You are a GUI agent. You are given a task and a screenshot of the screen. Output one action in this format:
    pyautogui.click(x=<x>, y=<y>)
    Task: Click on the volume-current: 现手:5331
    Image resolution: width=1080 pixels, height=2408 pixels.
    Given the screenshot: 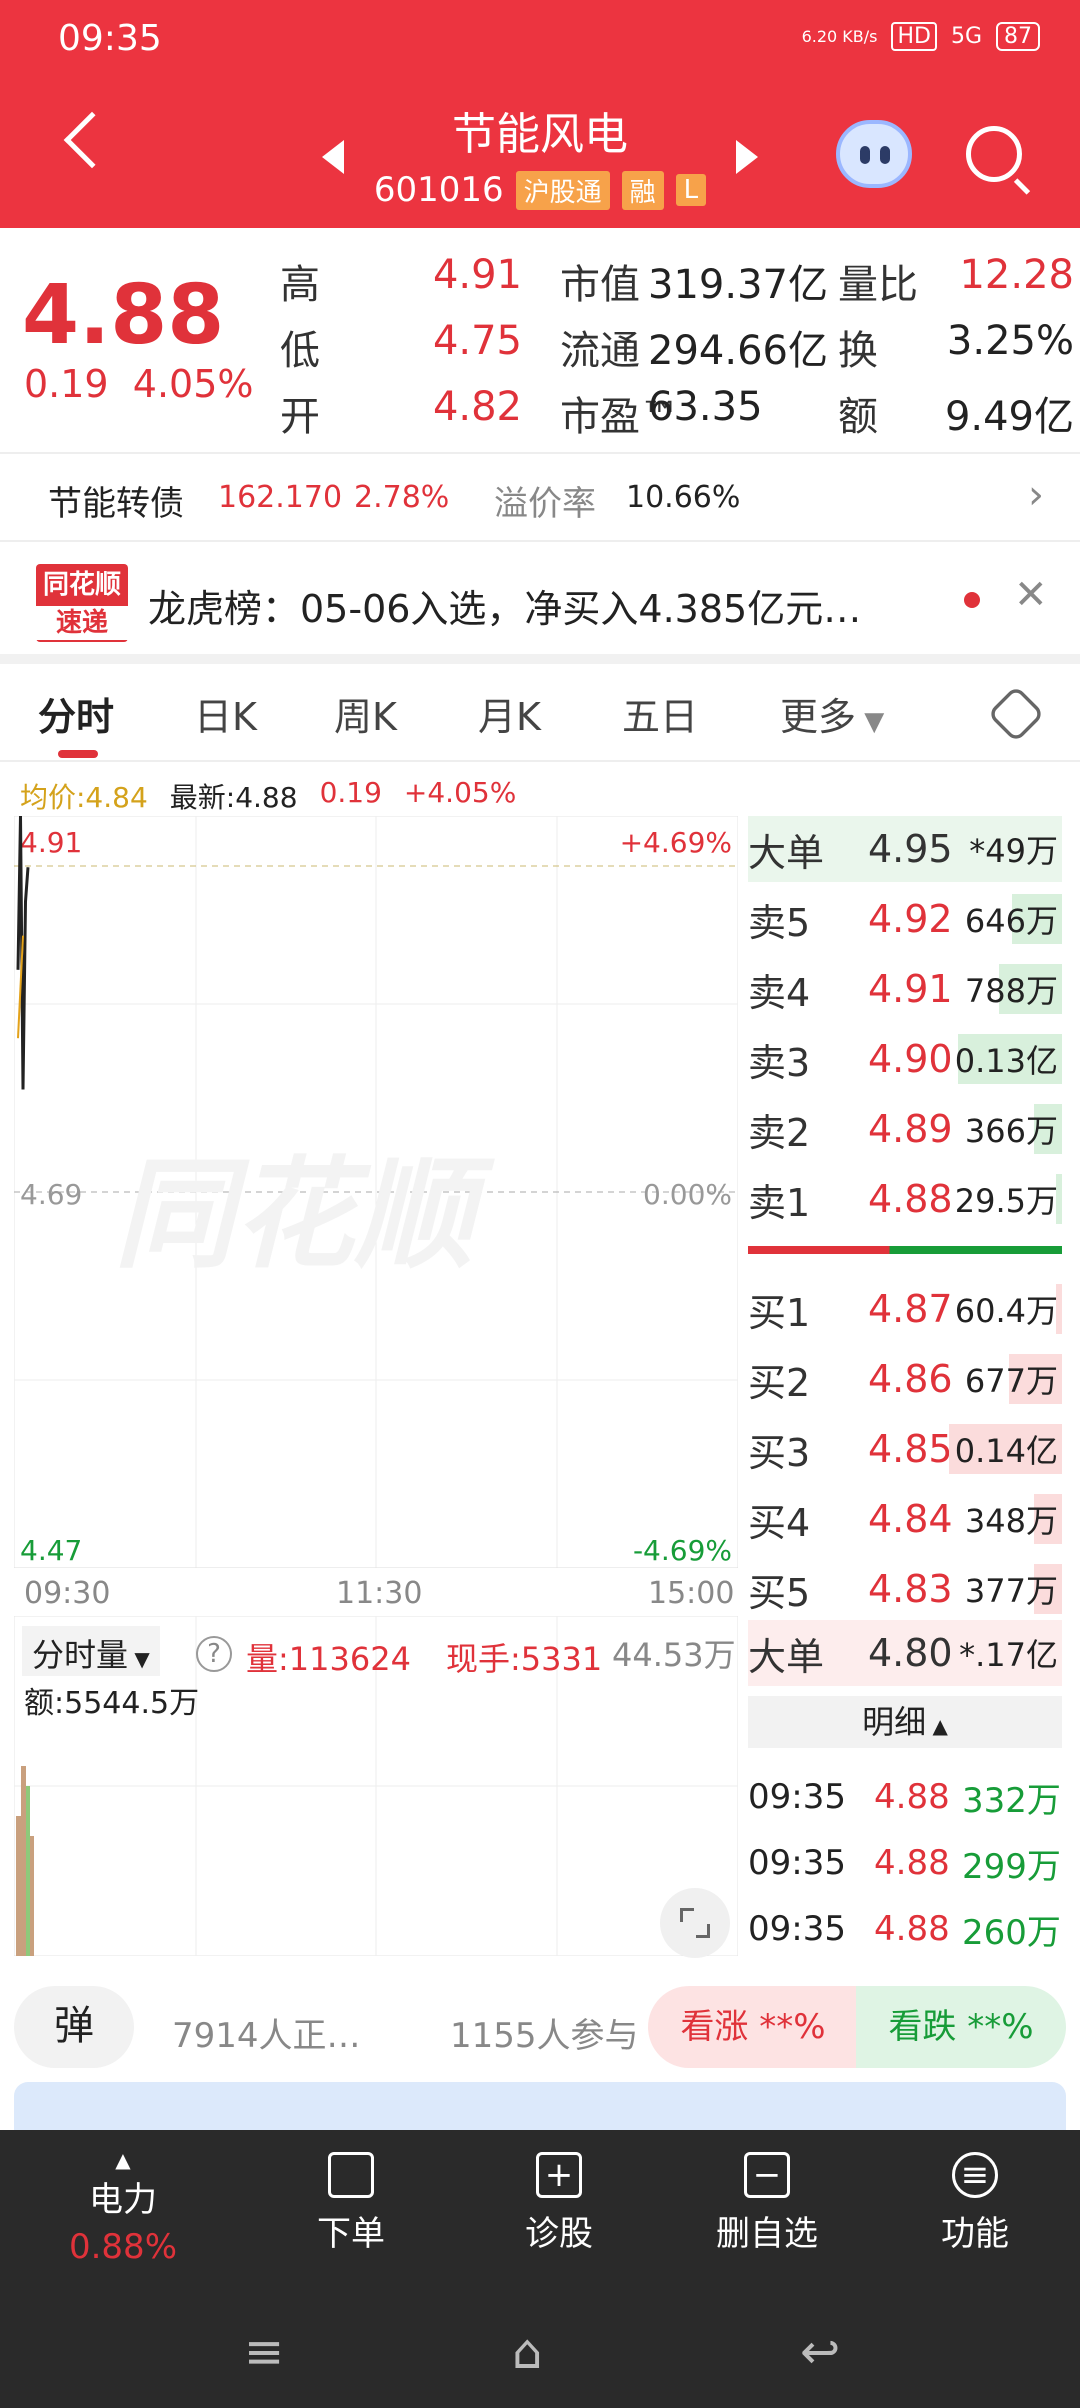 What is the action you would take?
    pyautogui.click(x=524, y=1659)
    